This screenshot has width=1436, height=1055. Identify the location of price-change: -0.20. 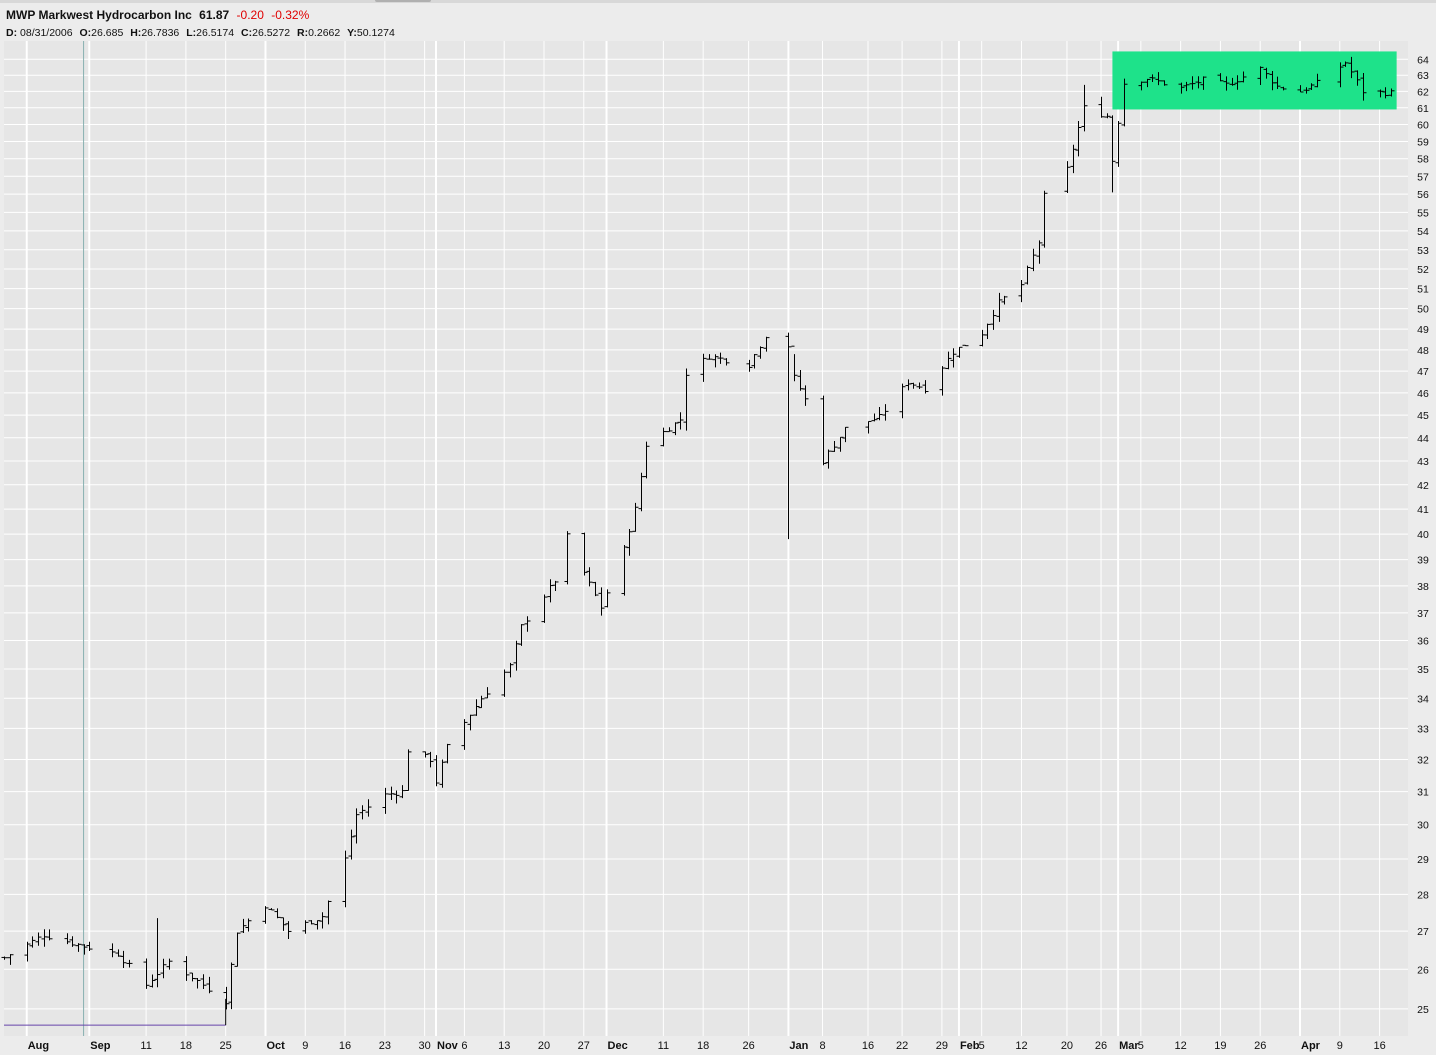
(250, 15).